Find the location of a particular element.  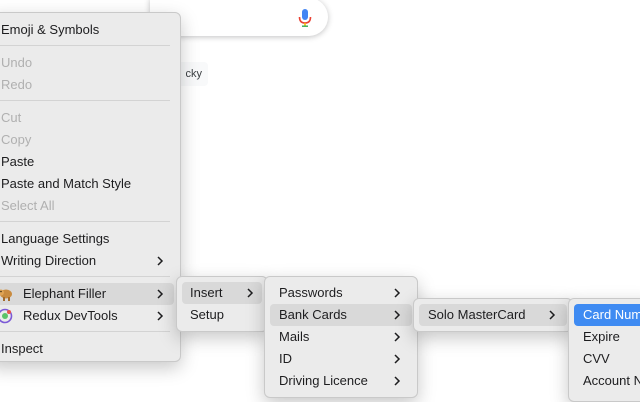

menu-item-label: Bank Cards is located at coordinates (313, 314).